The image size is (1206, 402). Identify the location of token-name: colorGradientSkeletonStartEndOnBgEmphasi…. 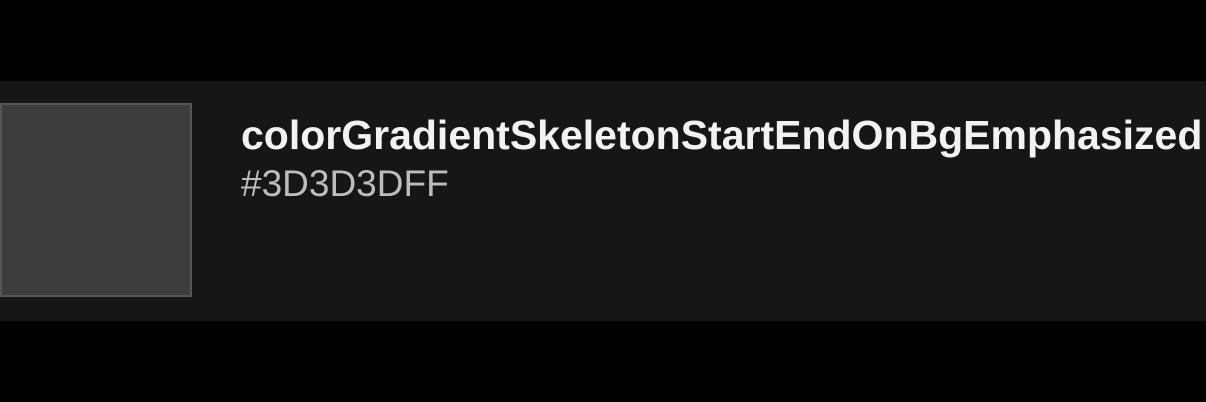
(722, 135).